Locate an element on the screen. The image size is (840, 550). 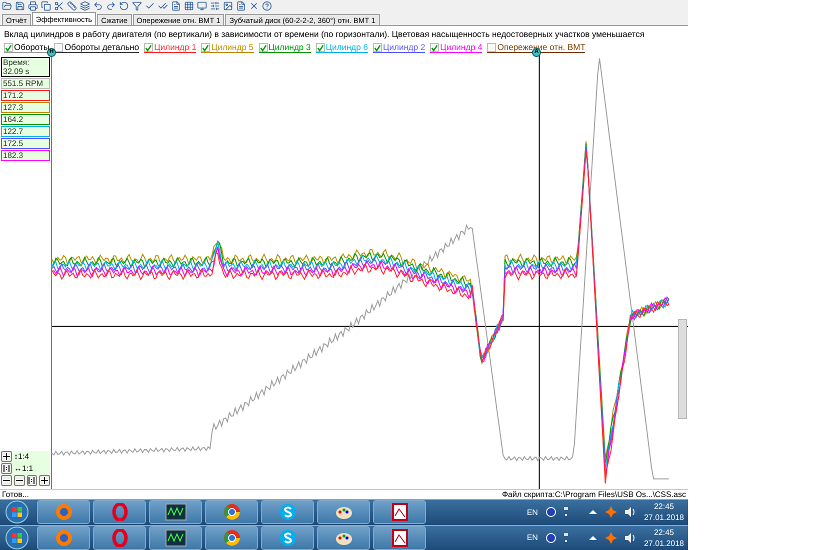
open-folder-icon is located at coordinates (7, 6).